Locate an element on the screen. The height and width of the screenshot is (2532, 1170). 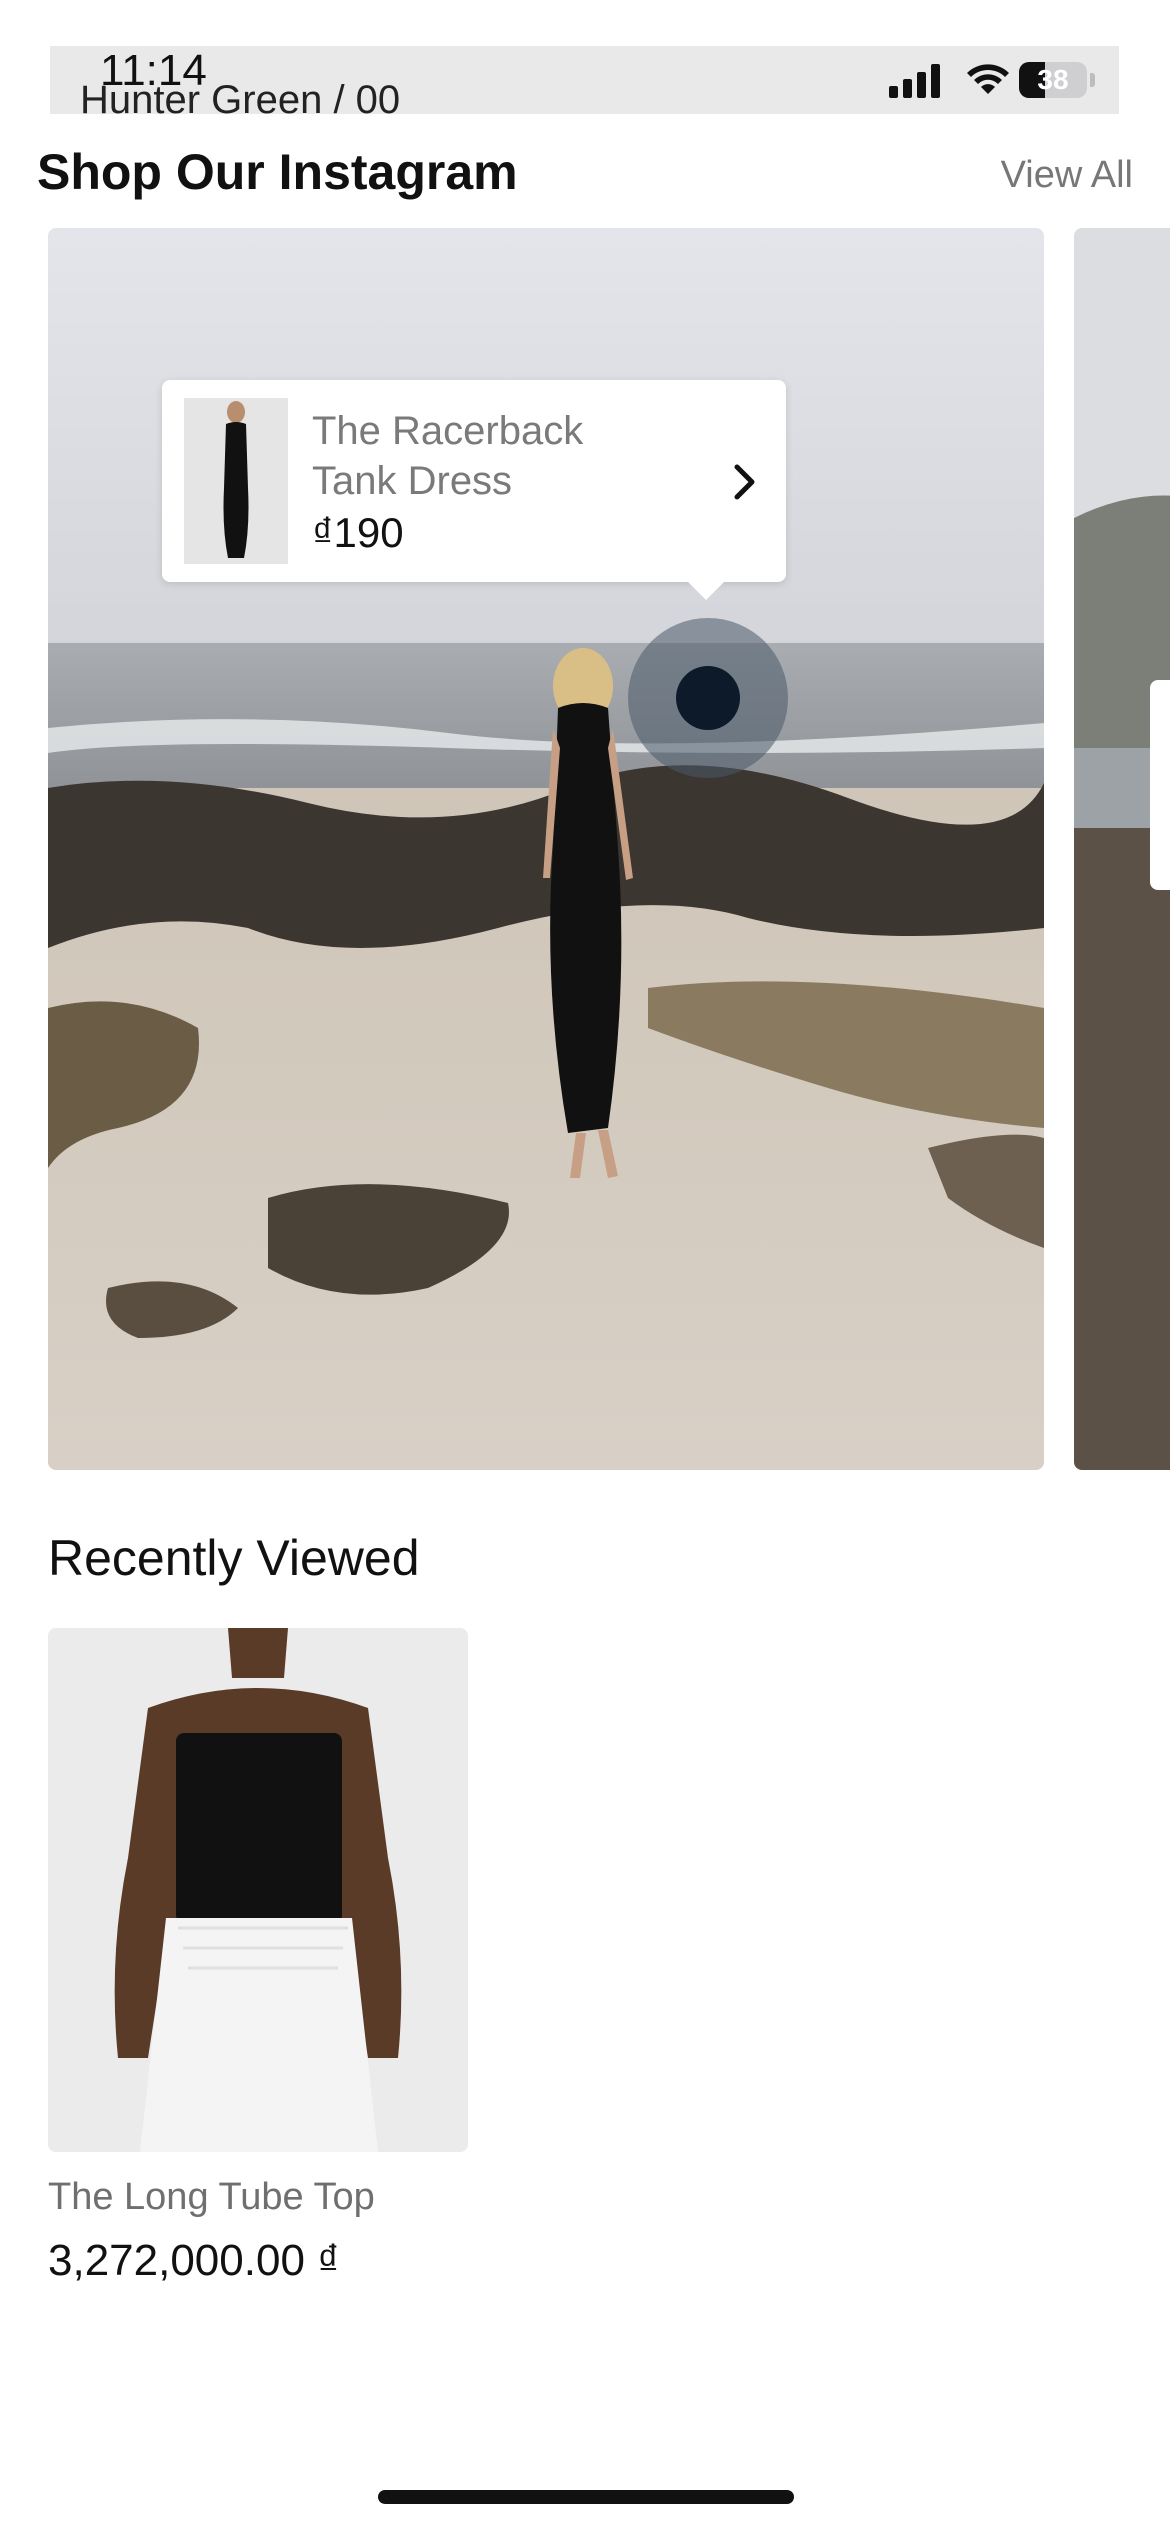
status-time: 11:14 is located at coordinates (153, 70).